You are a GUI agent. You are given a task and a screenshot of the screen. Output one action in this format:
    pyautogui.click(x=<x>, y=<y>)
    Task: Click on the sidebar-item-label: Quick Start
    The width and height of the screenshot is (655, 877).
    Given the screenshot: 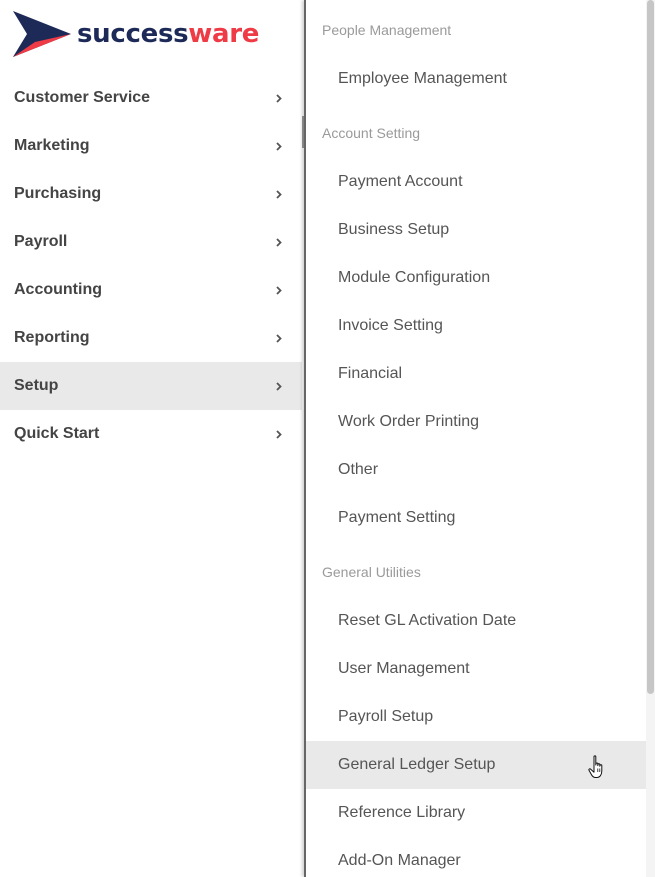 What is the action you would take?
    pyautogui.click(x=57, y=433)
    